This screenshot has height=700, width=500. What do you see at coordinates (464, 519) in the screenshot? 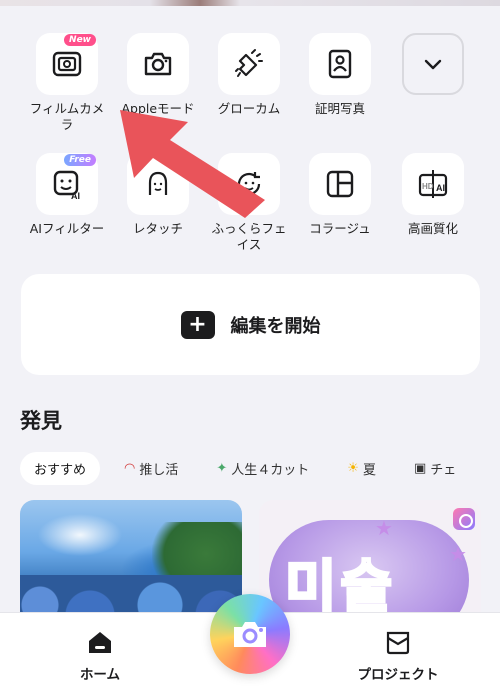
I see `template-badge-icon` at bounding box center [464, 519].